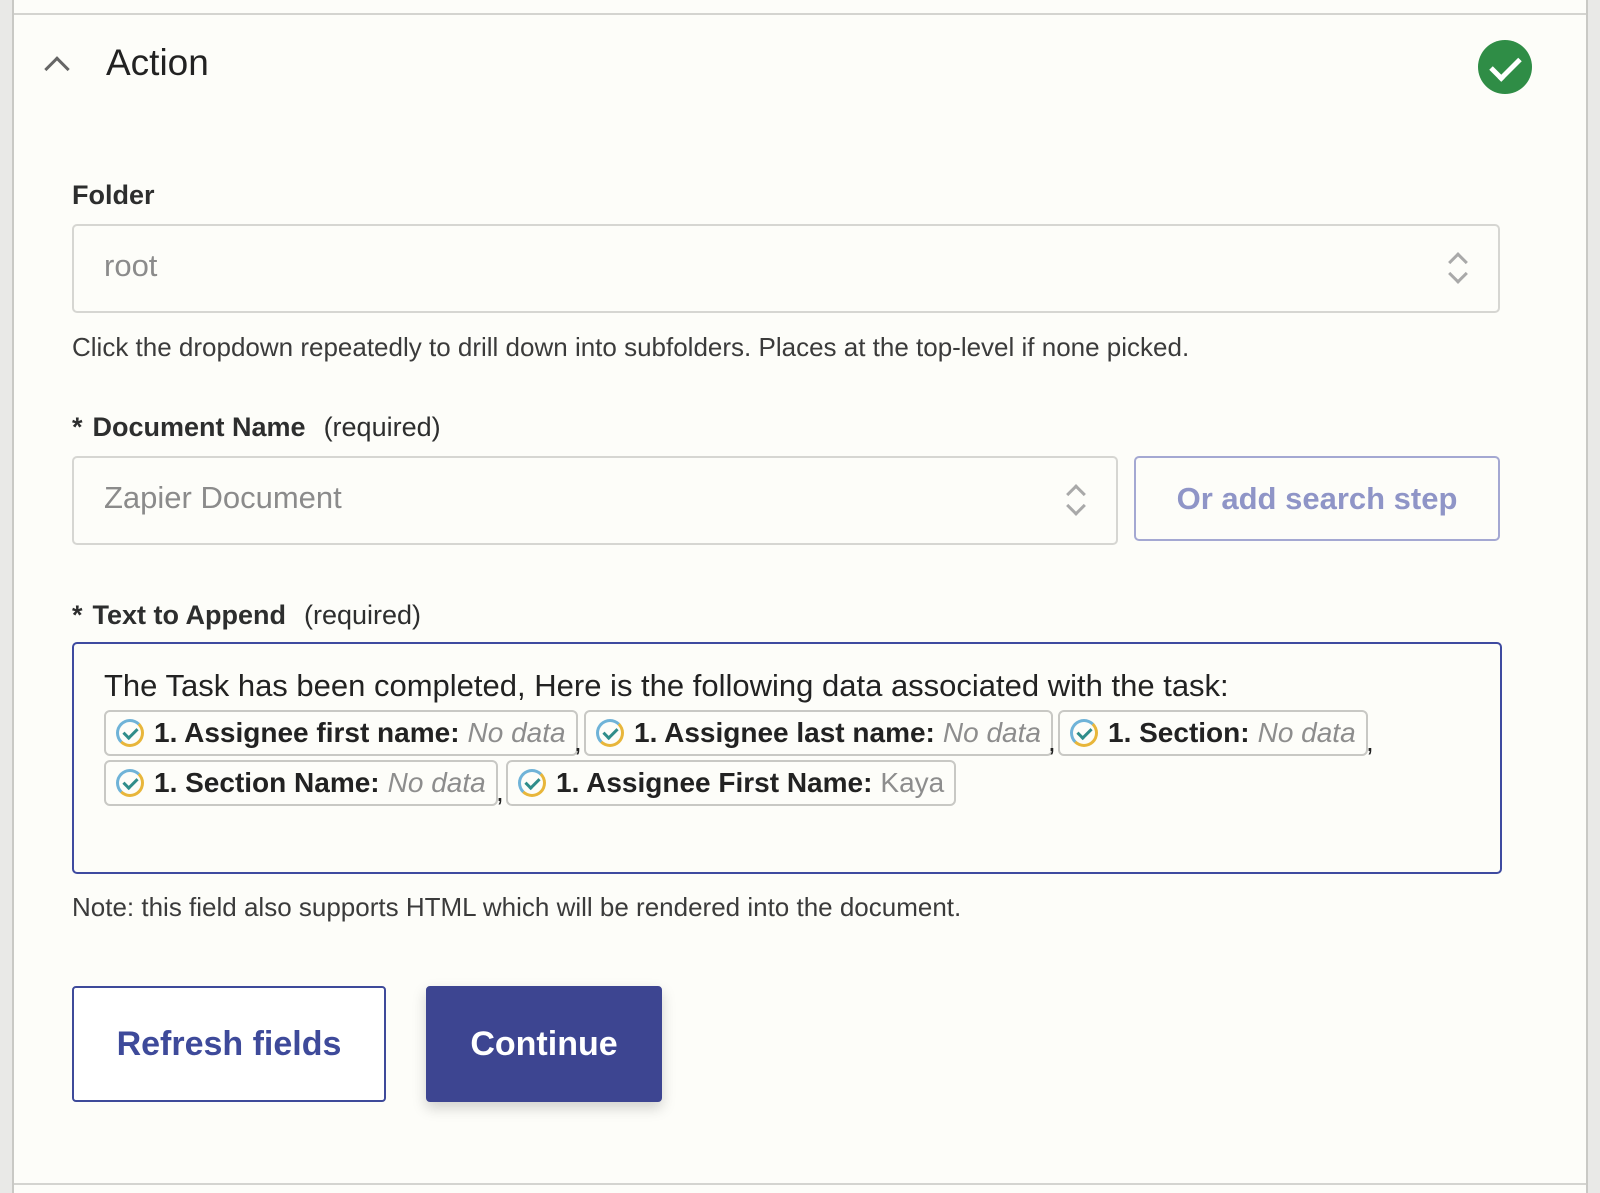 This screenshot has width=1600, height=1193. I want to click on continue-button: Continue, so click(544, 1044).